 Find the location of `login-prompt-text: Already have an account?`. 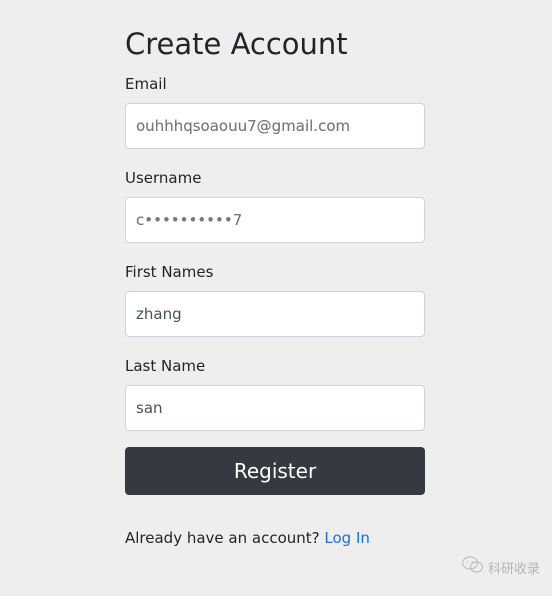

login-prompt-text: Already have an account? is located at coordinates (222, 538).